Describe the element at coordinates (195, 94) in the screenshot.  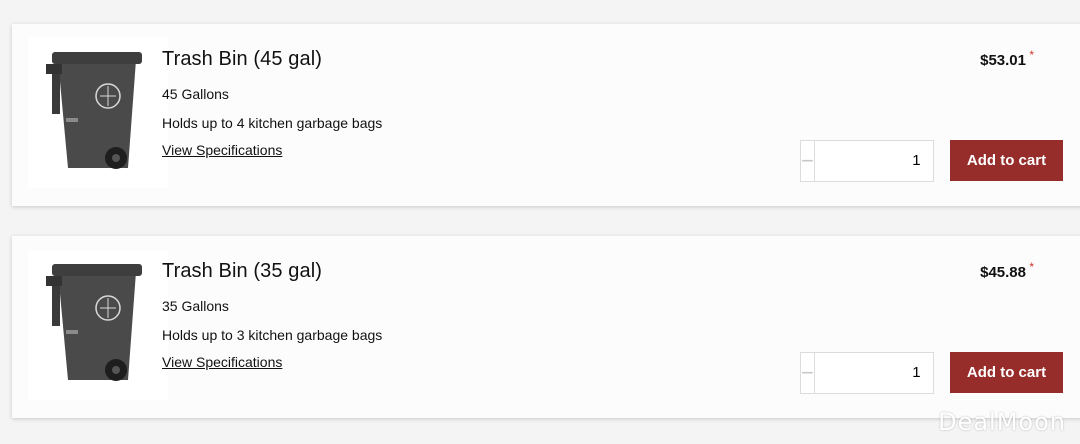
I see `product-capacity: 45 Gallons` at that location.